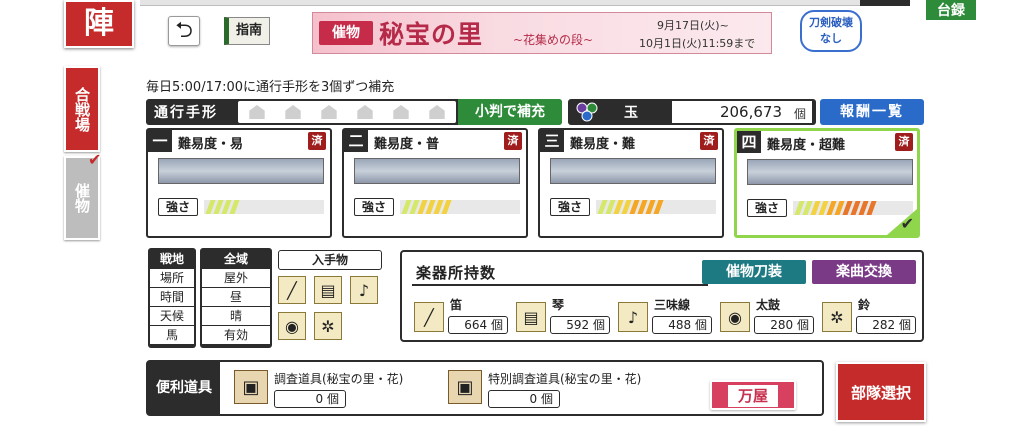  What do you see at coordinates (578, 325) in the screenshot?
I see `count-value: 592` at bounding box center [578, 325].